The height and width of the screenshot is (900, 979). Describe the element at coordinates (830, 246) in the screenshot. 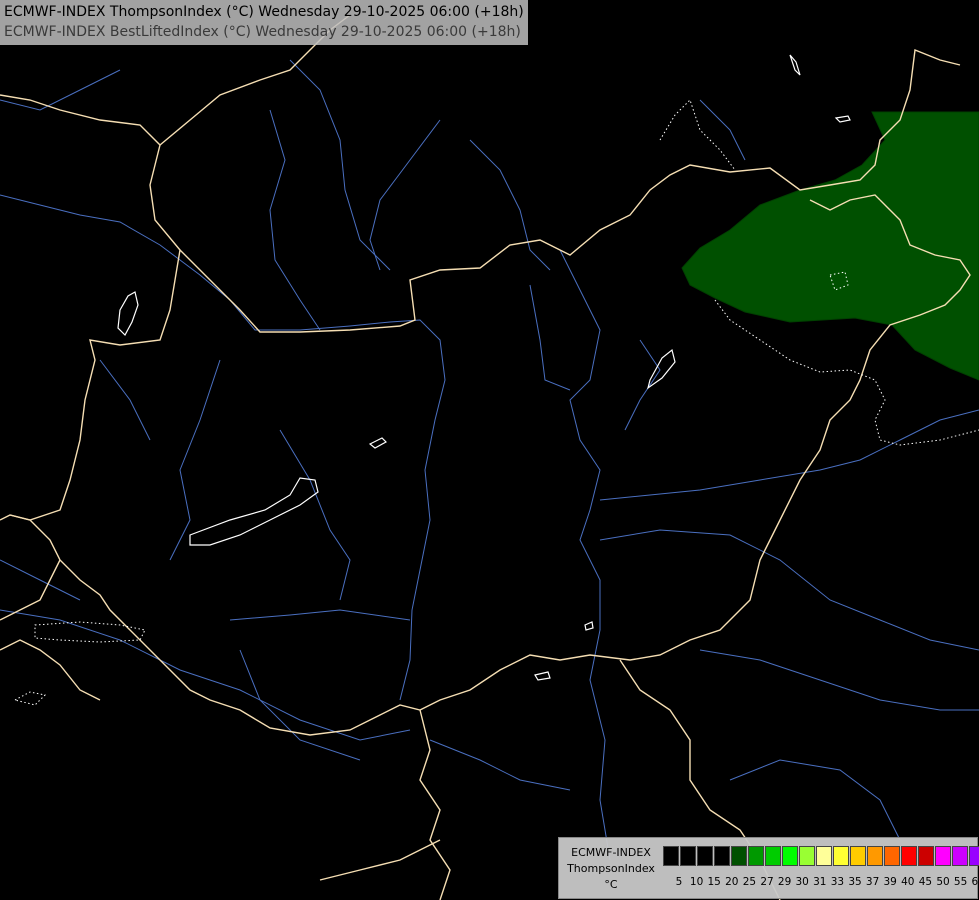

I see `thompson-index-shading` at that location.